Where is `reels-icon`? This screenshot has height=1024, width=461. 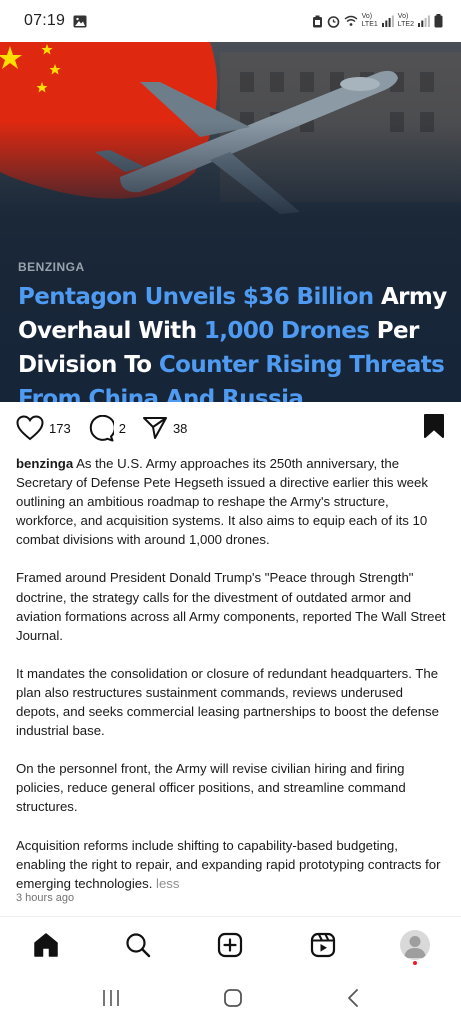
reels-icon is located at coordinates (322, 944).